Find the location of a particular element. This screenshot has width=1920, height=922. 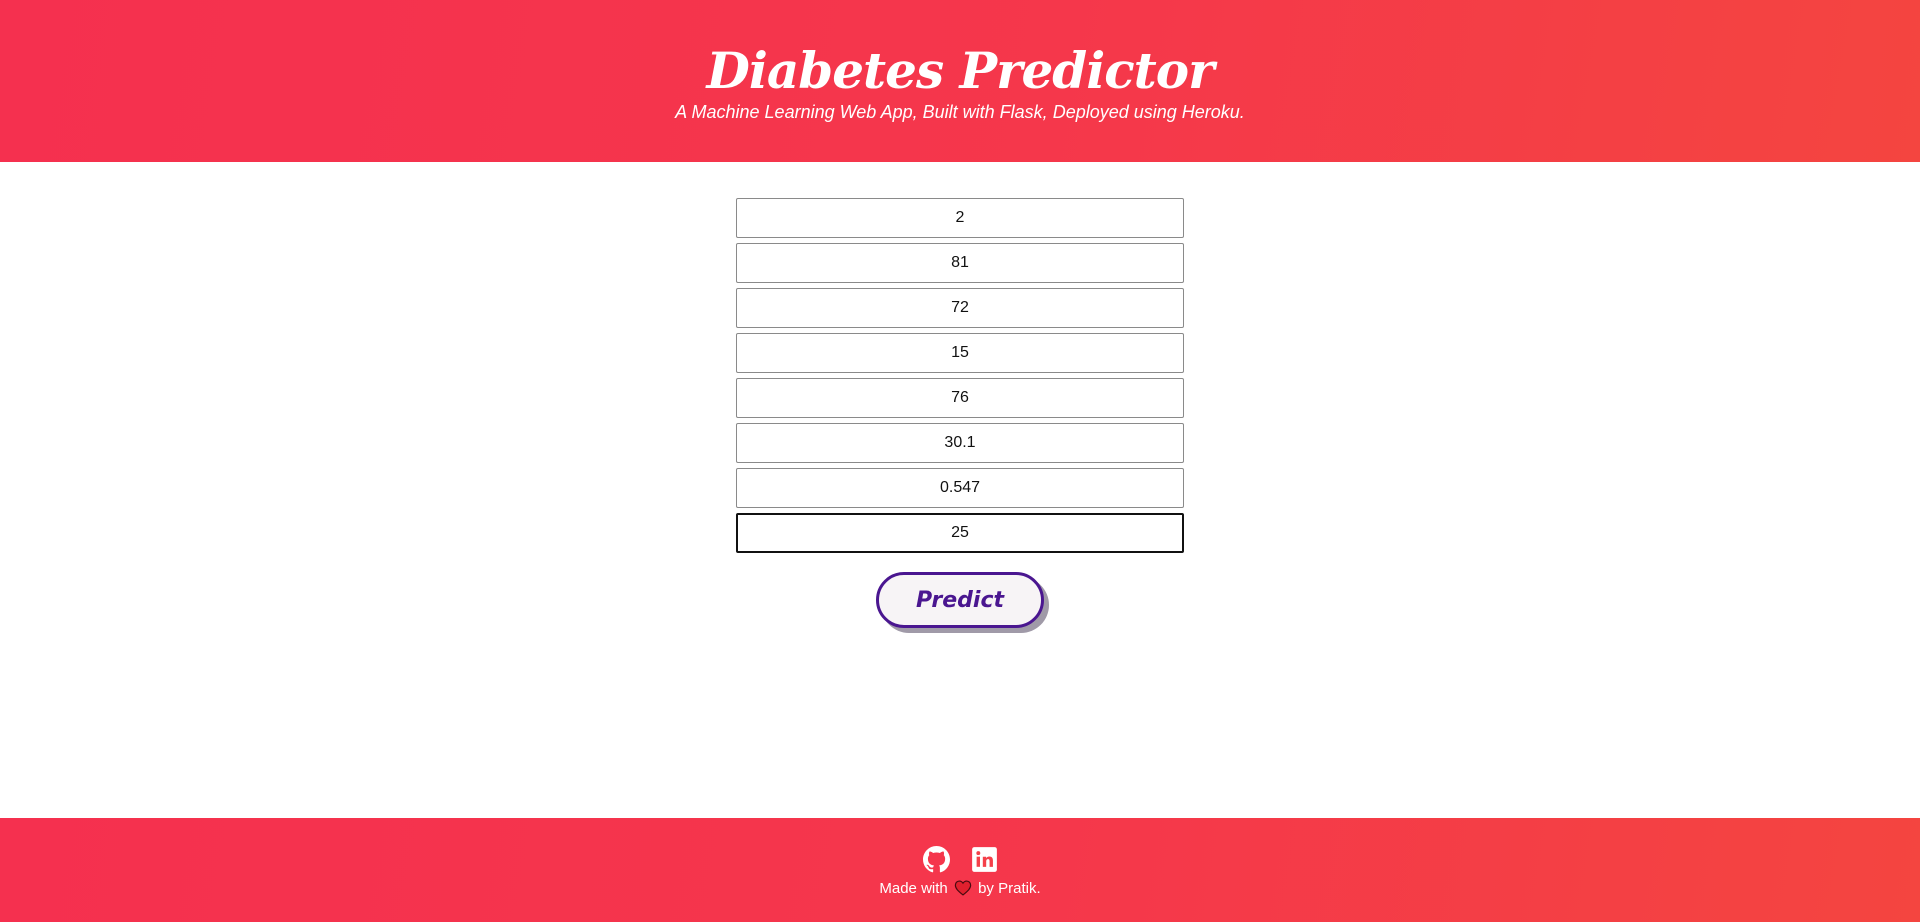

made-with-text: Made with is located at coordinates (913, 888).